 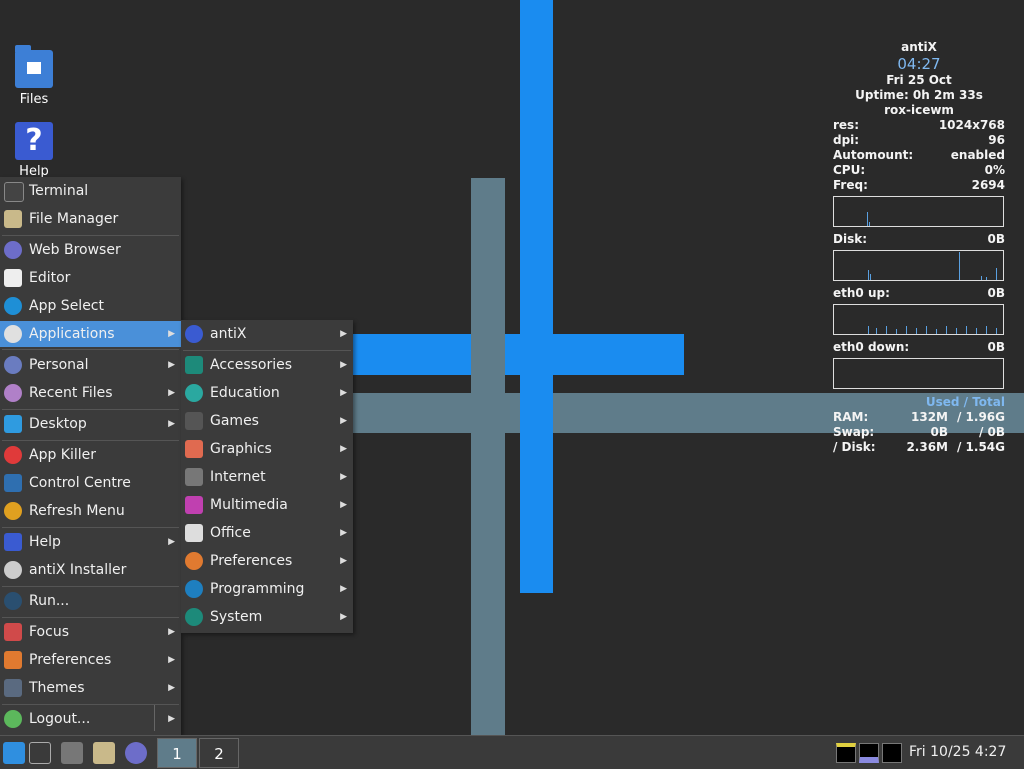 What do you see at coordinates (90, 424) in the screenshot?
I see `menu-item-desktop: Desktop ▶` at bounding box center [90, 424].